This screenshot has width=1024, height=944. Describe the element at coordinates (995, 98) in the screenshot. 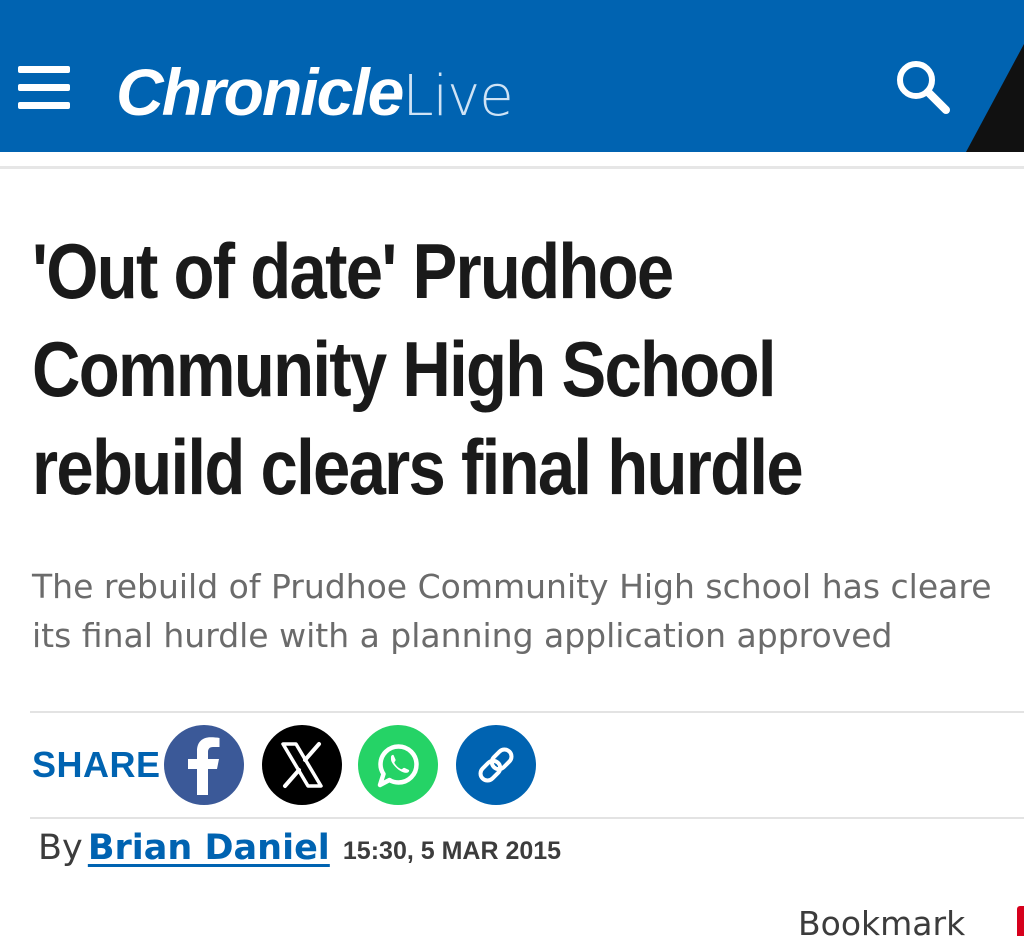

I see `header-corner-decoration` at that location.